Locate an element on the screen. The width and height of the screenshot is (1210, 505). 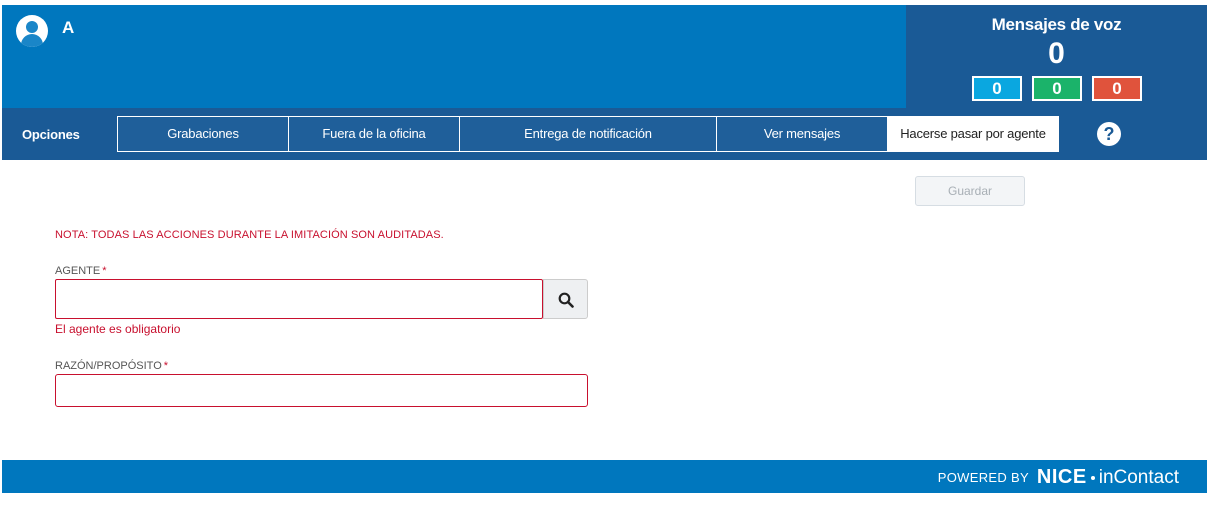
voicemail-total: 0 is located at coordinates (1056, 53).